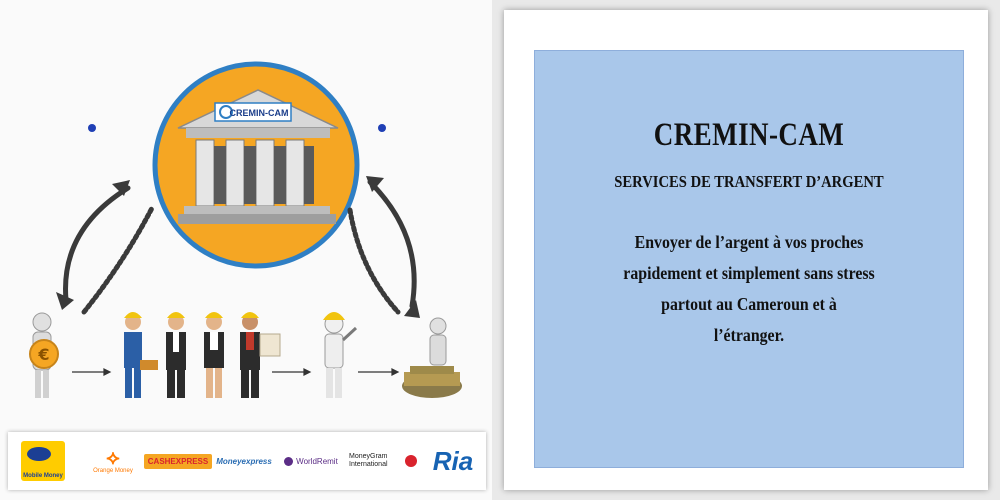  Describe the element at coordinates (749, 272) in the screenshot. I see `message-line: rapidement et simplement sans stress` at that location.